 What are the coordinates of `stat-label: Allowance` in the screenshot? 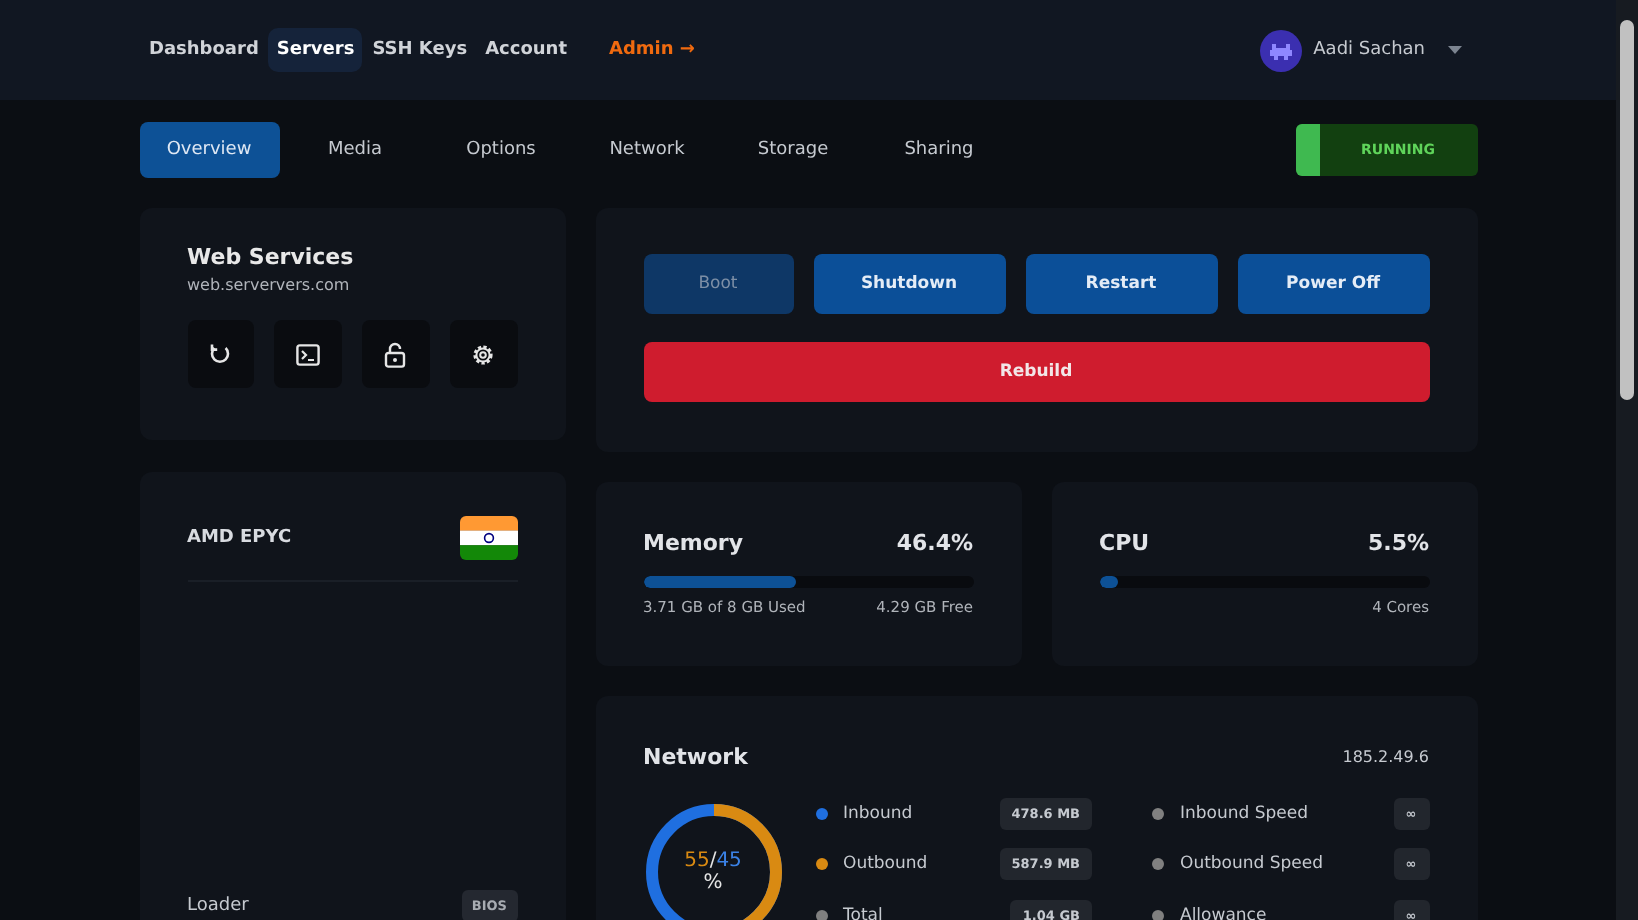 It's located at (1224, 912).